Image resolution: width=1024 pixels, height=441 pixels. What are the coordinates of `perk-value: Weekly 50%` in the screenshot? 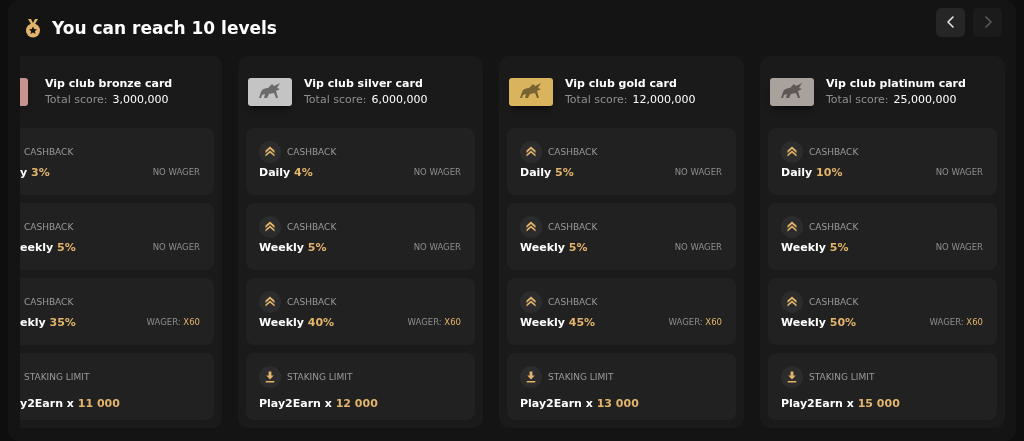 It's located at (819, 322).